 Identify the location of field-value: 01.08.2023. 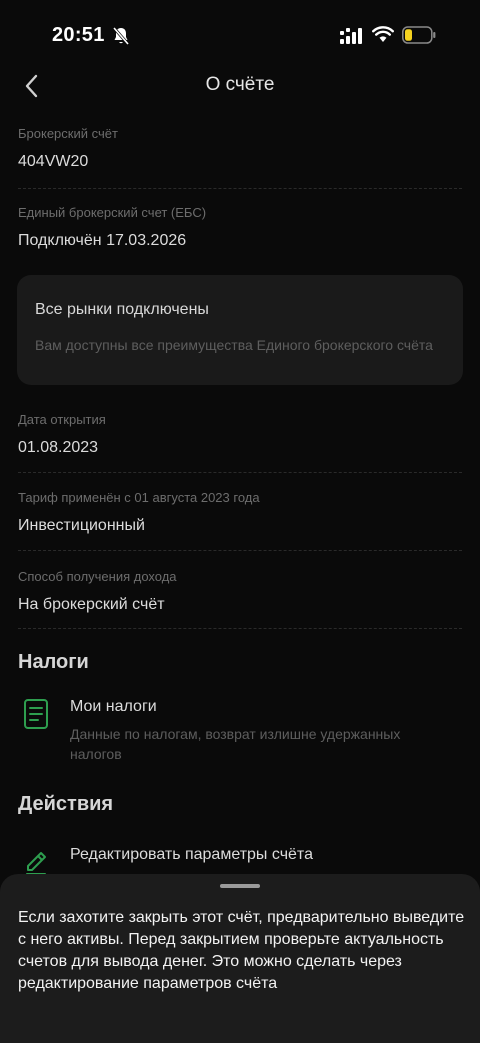
(58, 447).